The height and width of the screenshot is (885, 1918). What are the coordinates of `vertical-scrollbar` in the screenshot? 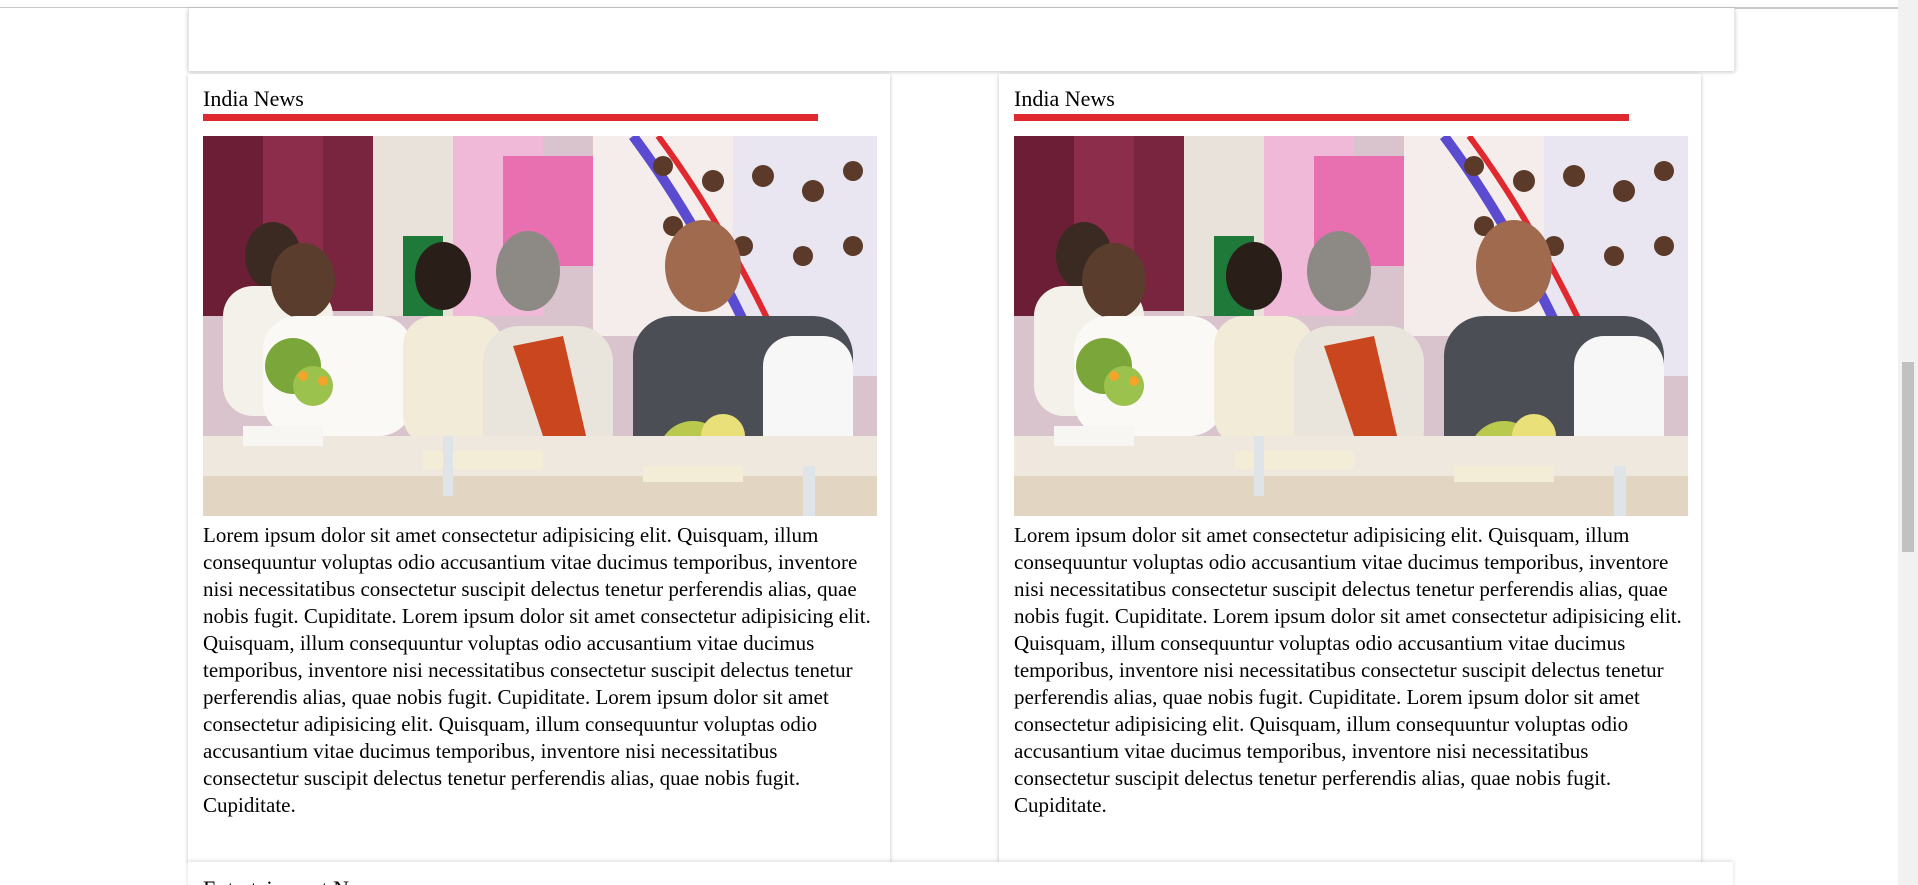 It's located at (1908, 442).